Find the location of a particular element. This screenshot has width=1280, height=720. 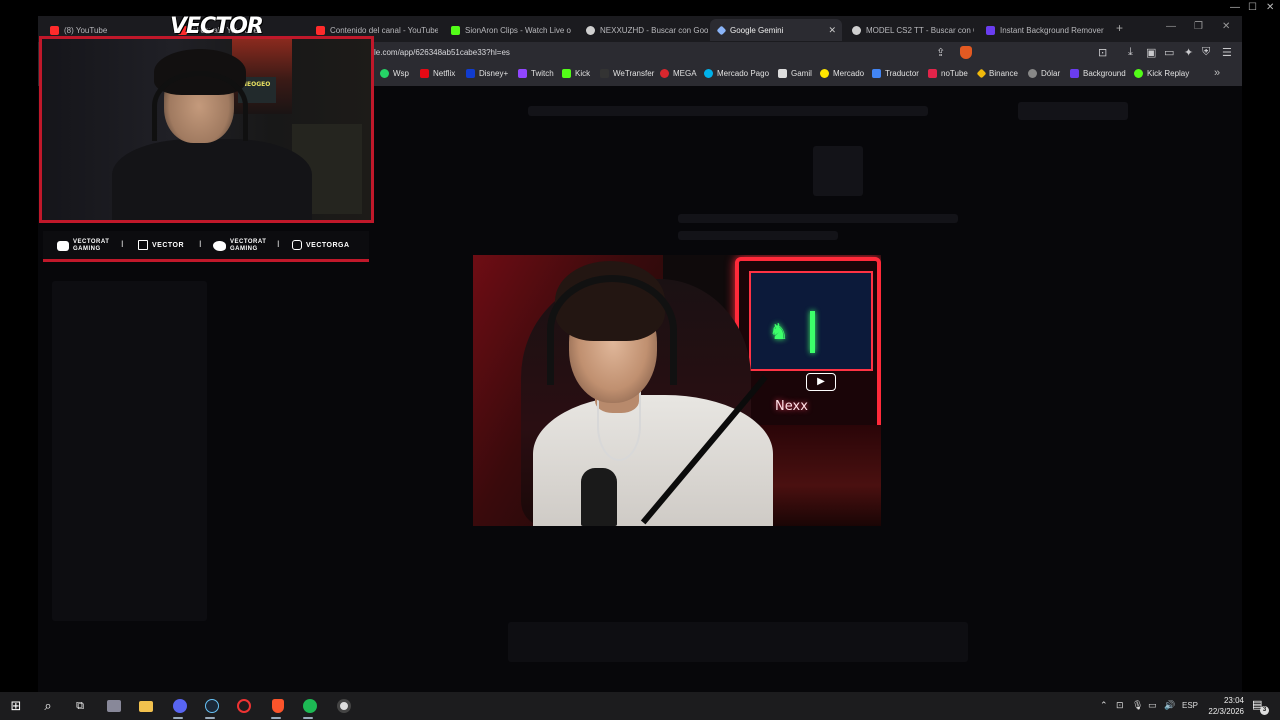

bookmark-mercado: Mercado is located at coordinates (842, 73).